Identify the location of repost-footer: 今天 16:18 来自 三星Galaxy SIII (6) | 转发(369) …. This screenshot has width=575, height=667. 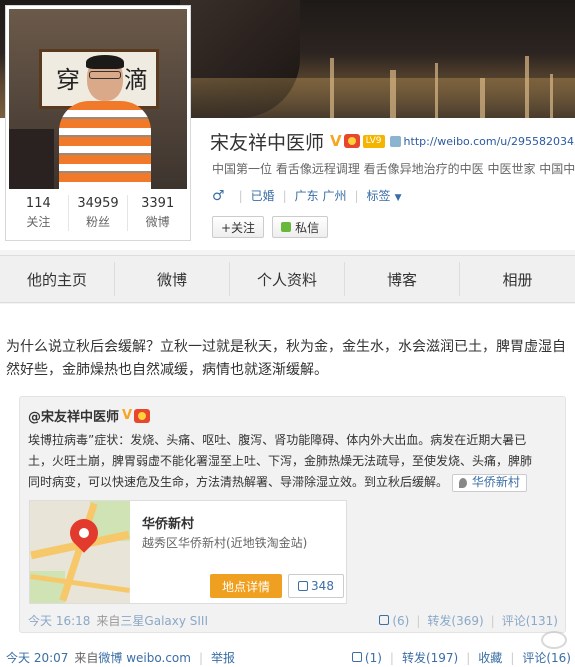
(293, 620).